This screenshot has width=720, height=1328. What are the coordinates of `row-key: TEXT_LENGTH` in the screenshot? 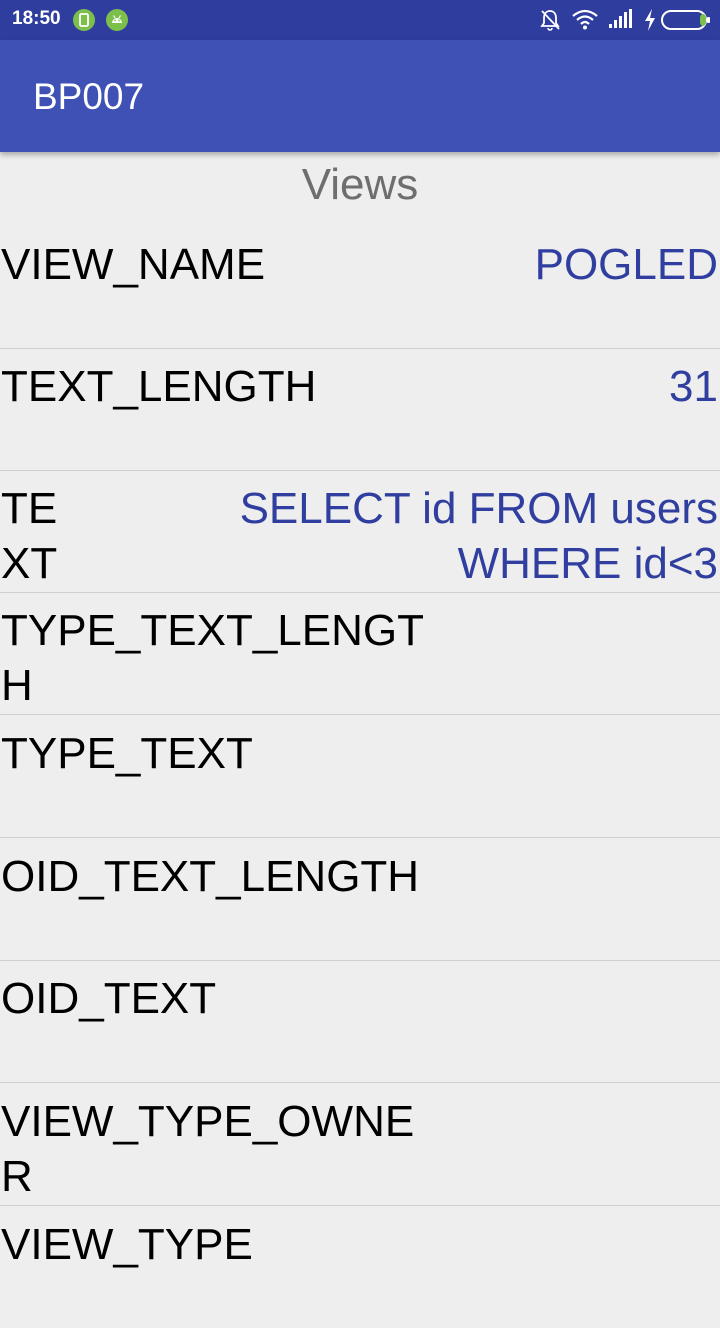 It's located at (159, 386).